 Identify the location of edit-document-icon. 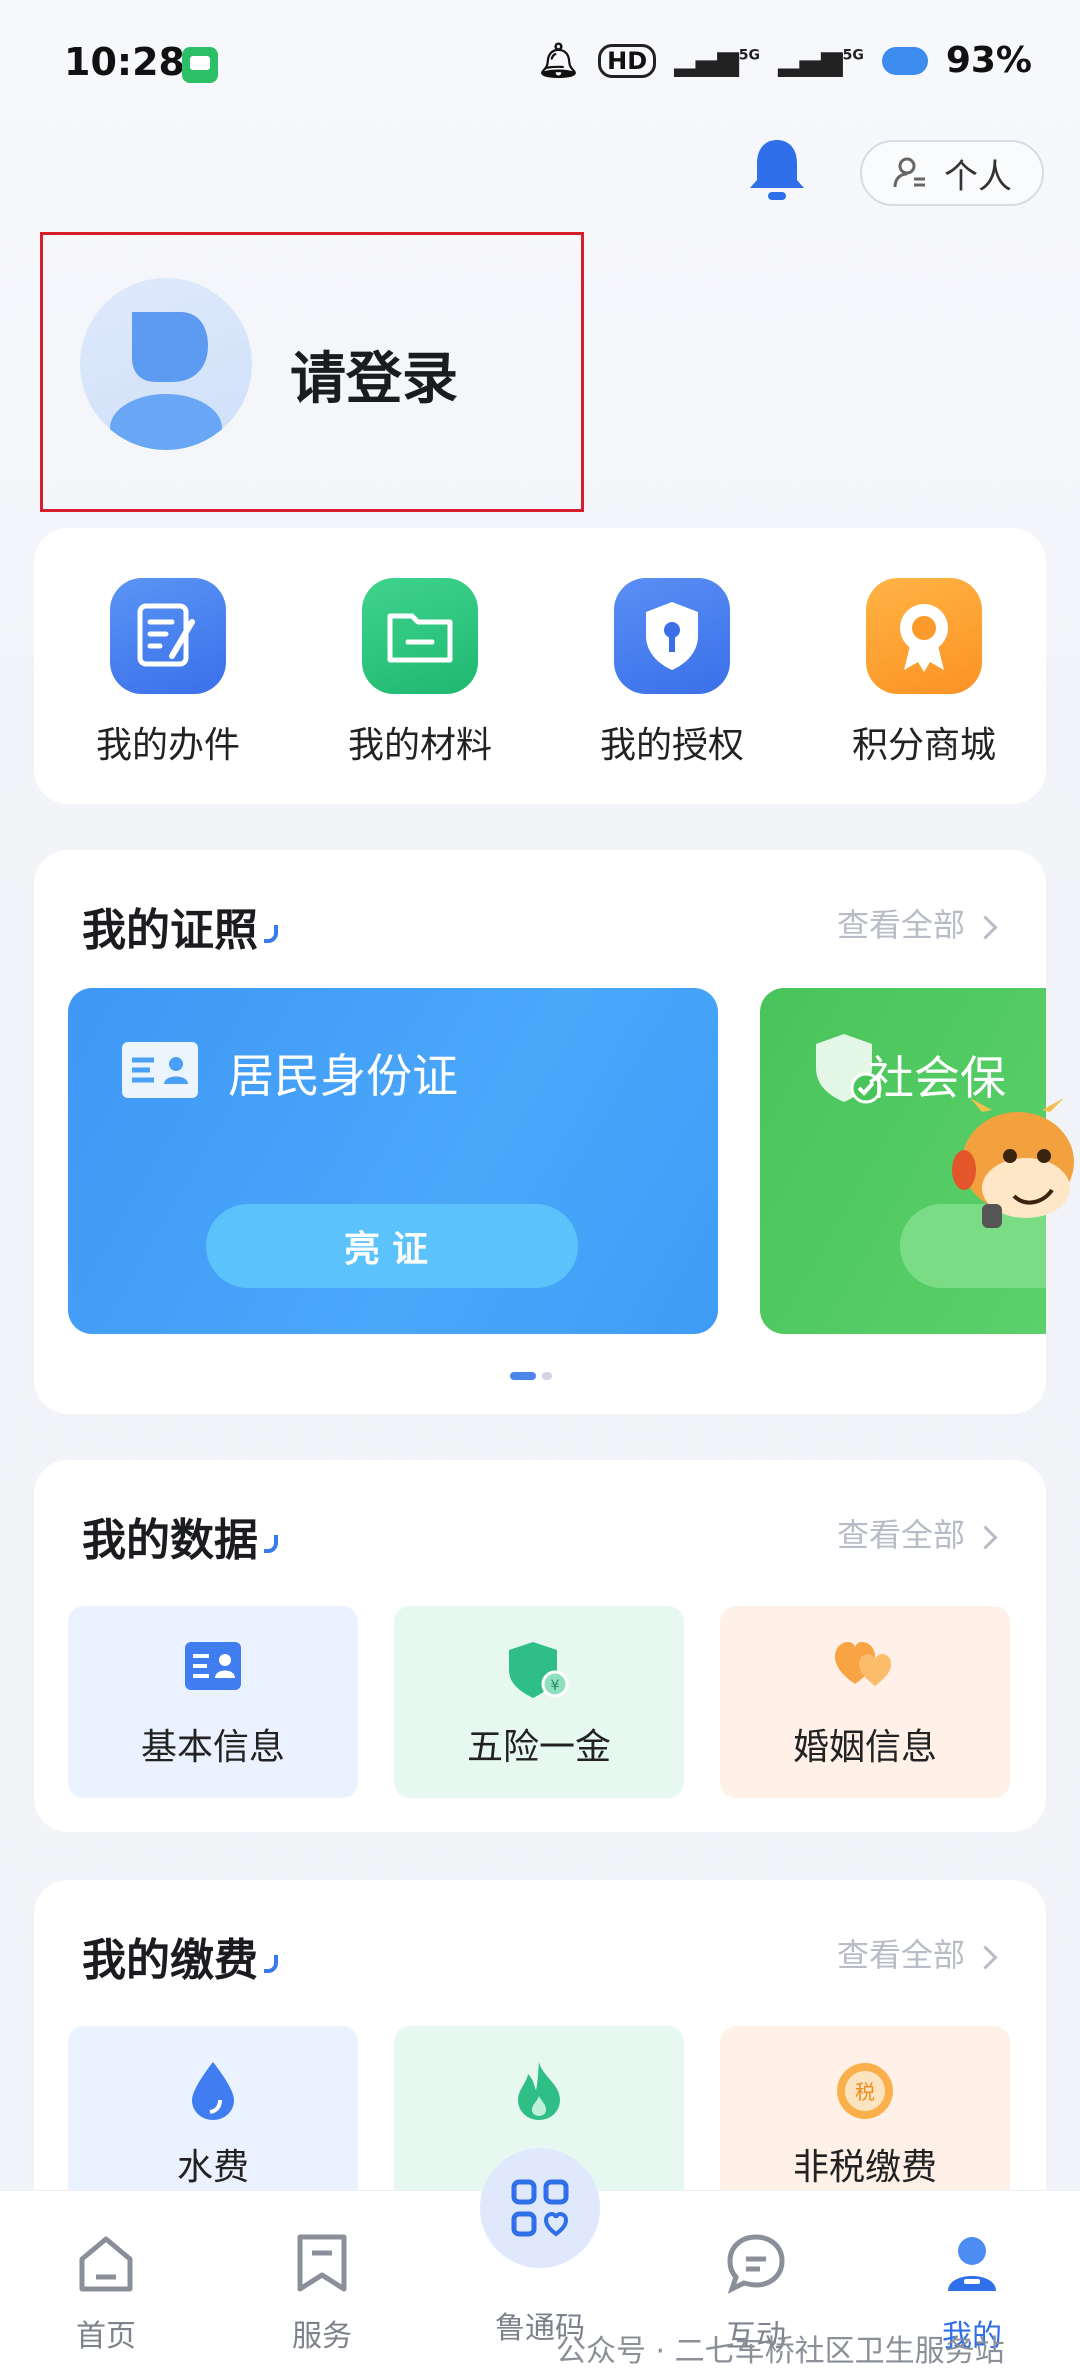
(168, 636).